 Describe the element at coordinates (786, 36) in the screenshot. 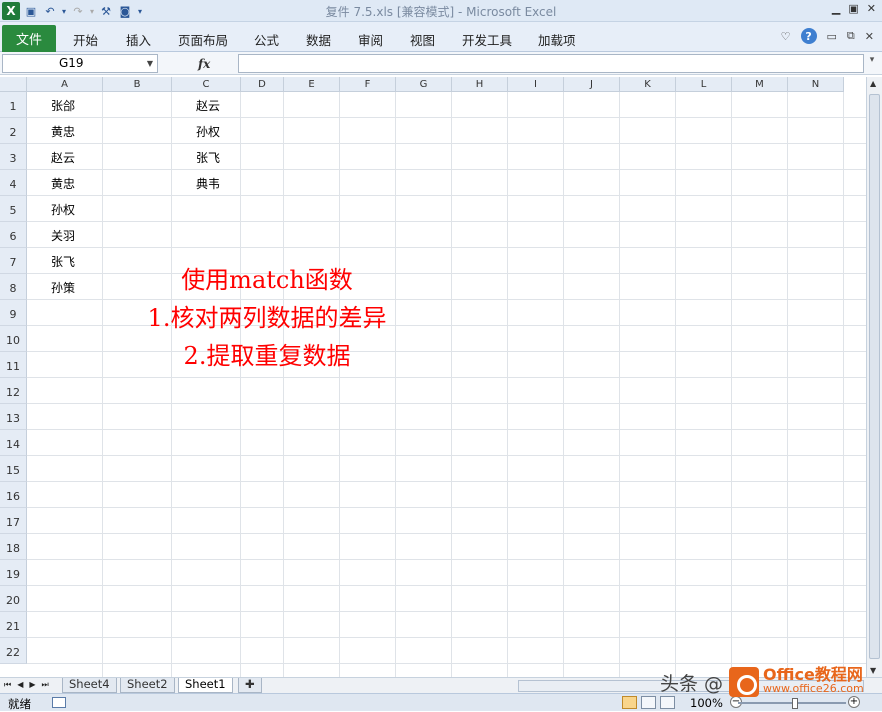

I see `ribbon-collapse-icon: ♡` at that location.